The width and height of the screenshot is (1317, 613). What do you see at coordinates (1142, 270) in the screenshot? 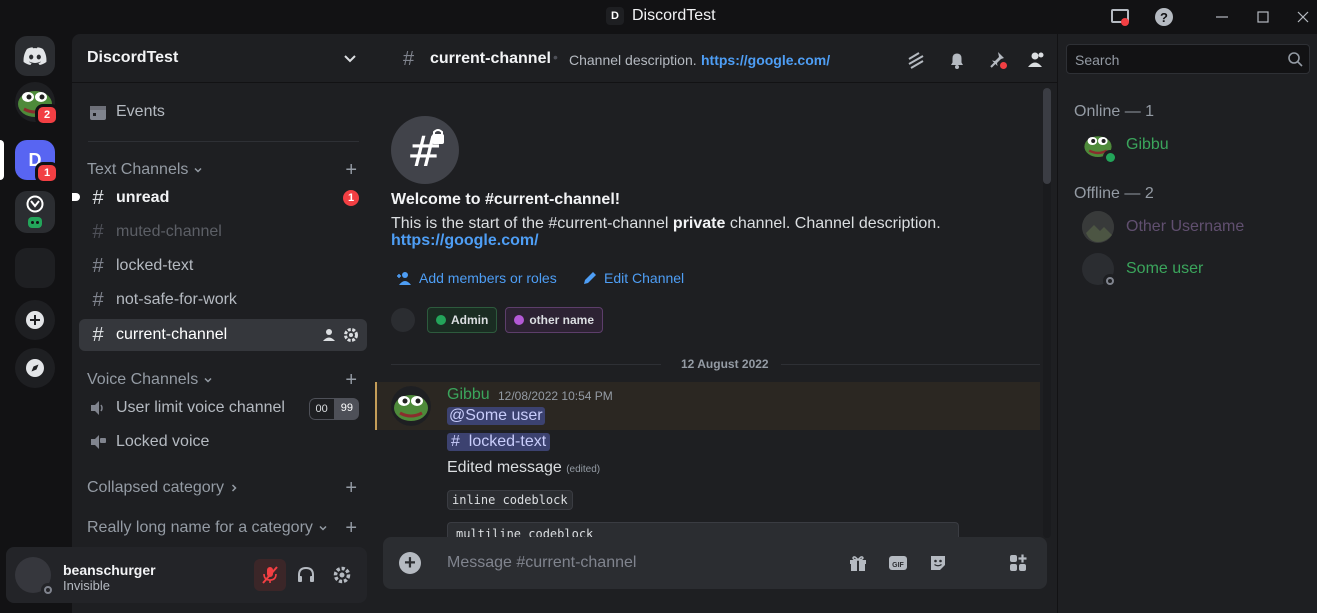
I see `member-item: Some user` at bounding box center [1142, 270].